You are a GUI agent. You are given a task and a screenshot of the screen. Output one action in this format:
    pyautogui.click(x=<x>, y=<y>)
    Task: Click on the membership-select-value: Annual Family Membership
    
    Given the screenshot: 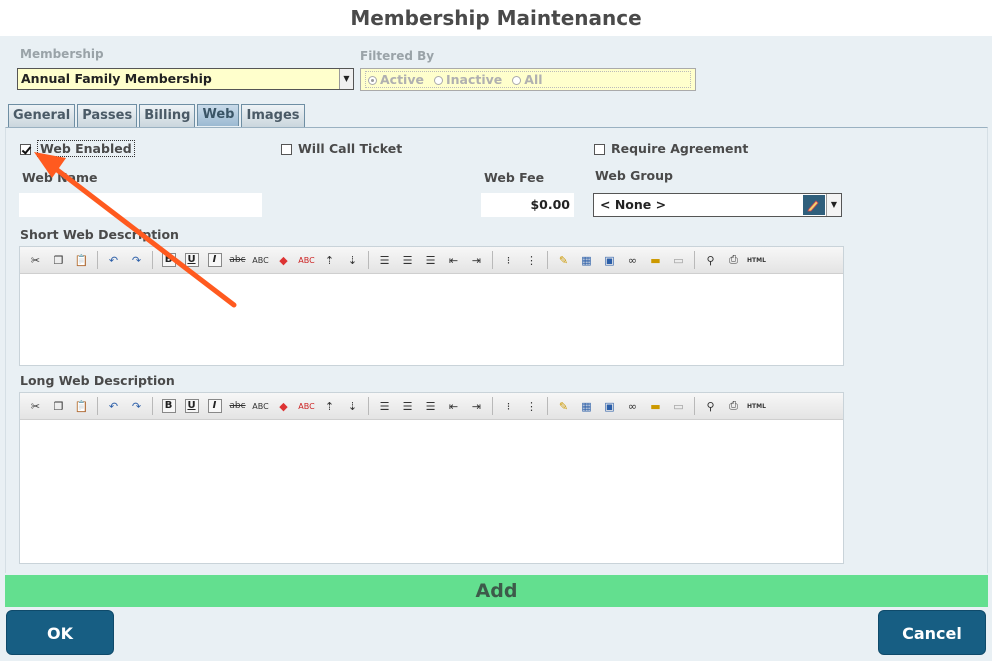 What is the action you would take?
    pyautogui.click(x=116, y=78)
    